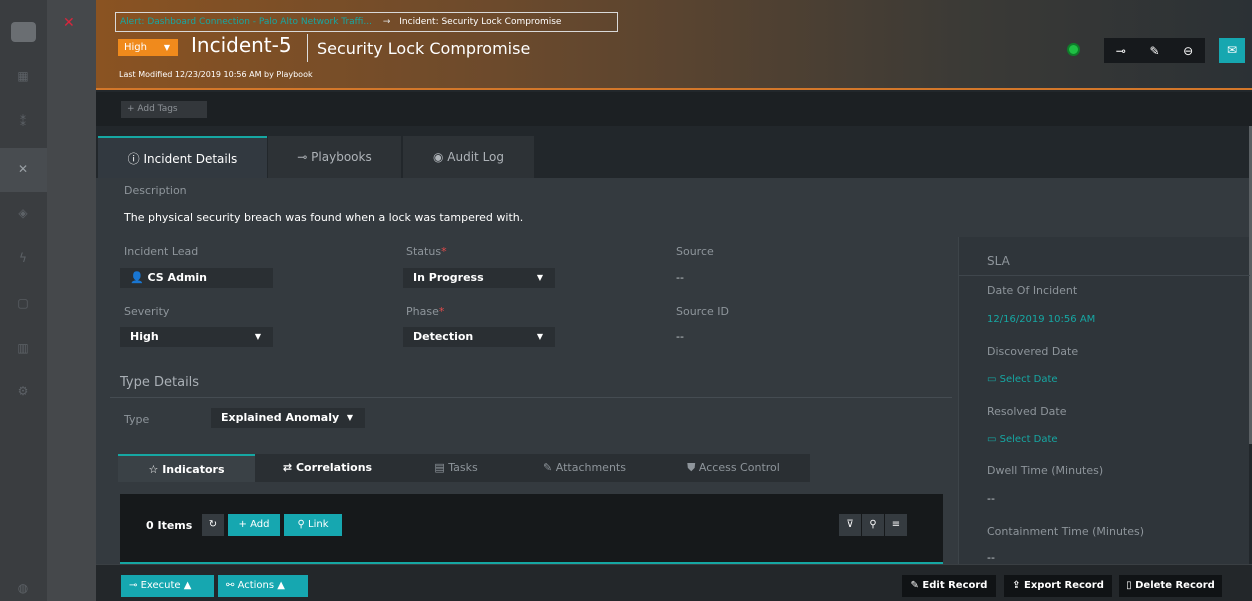 This screenshot has height=601, width=1252. What do you see at coordinates (23, 258) in the screenshot?
I see `bolt-icon: ϟ` at bounding box center [23, 258].